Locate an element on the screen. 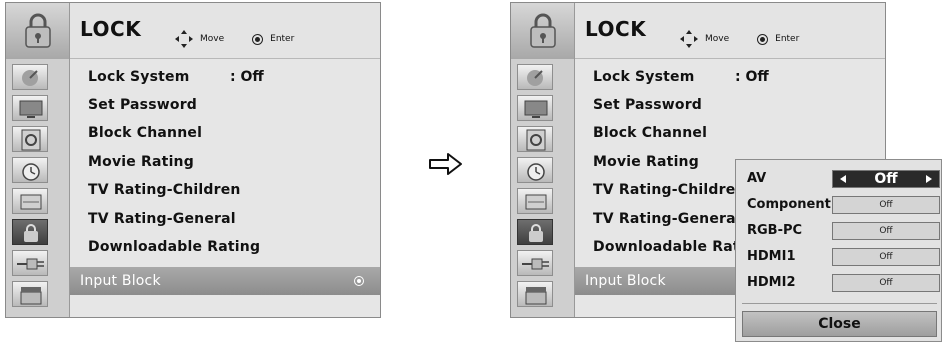 The height and width of the screenshot is (347, 942). popup-divider is located at coordinates (839, 303).